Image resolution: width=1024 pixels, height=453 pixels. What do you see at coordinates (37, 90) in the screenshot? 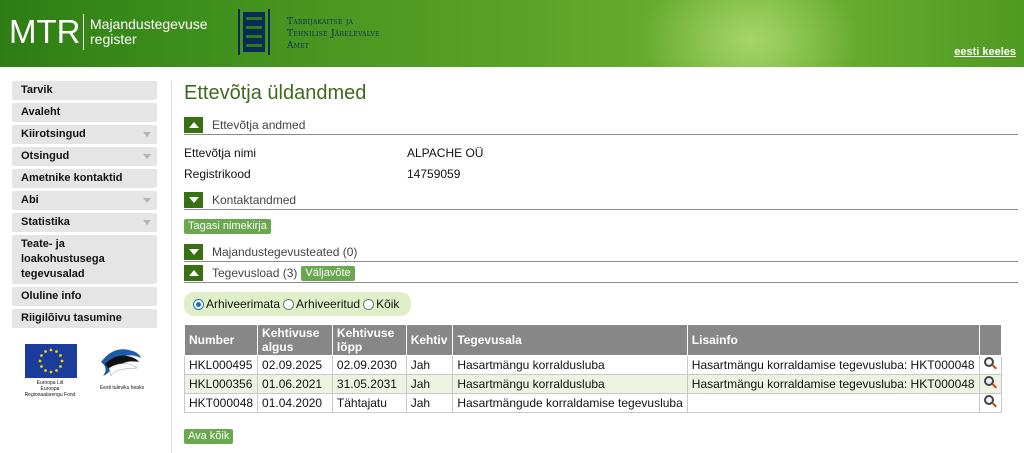
I see `sidebar-item-label: Tarvik` at bounding box center [37, 90].